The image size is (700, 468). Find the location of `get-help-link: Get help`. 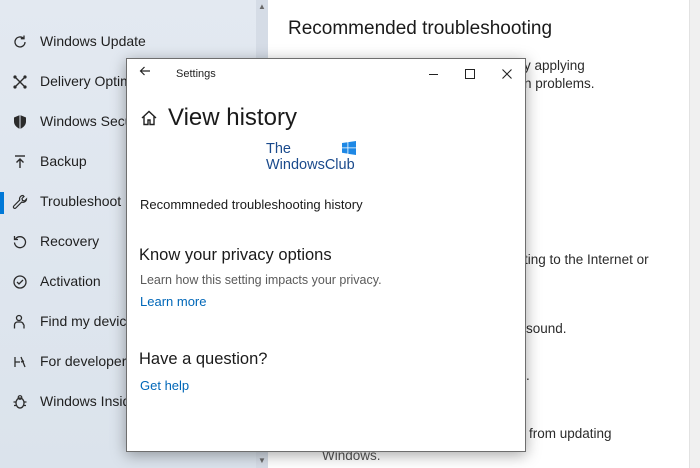

get-help-link: Get help is located at coordinates (164, 385).